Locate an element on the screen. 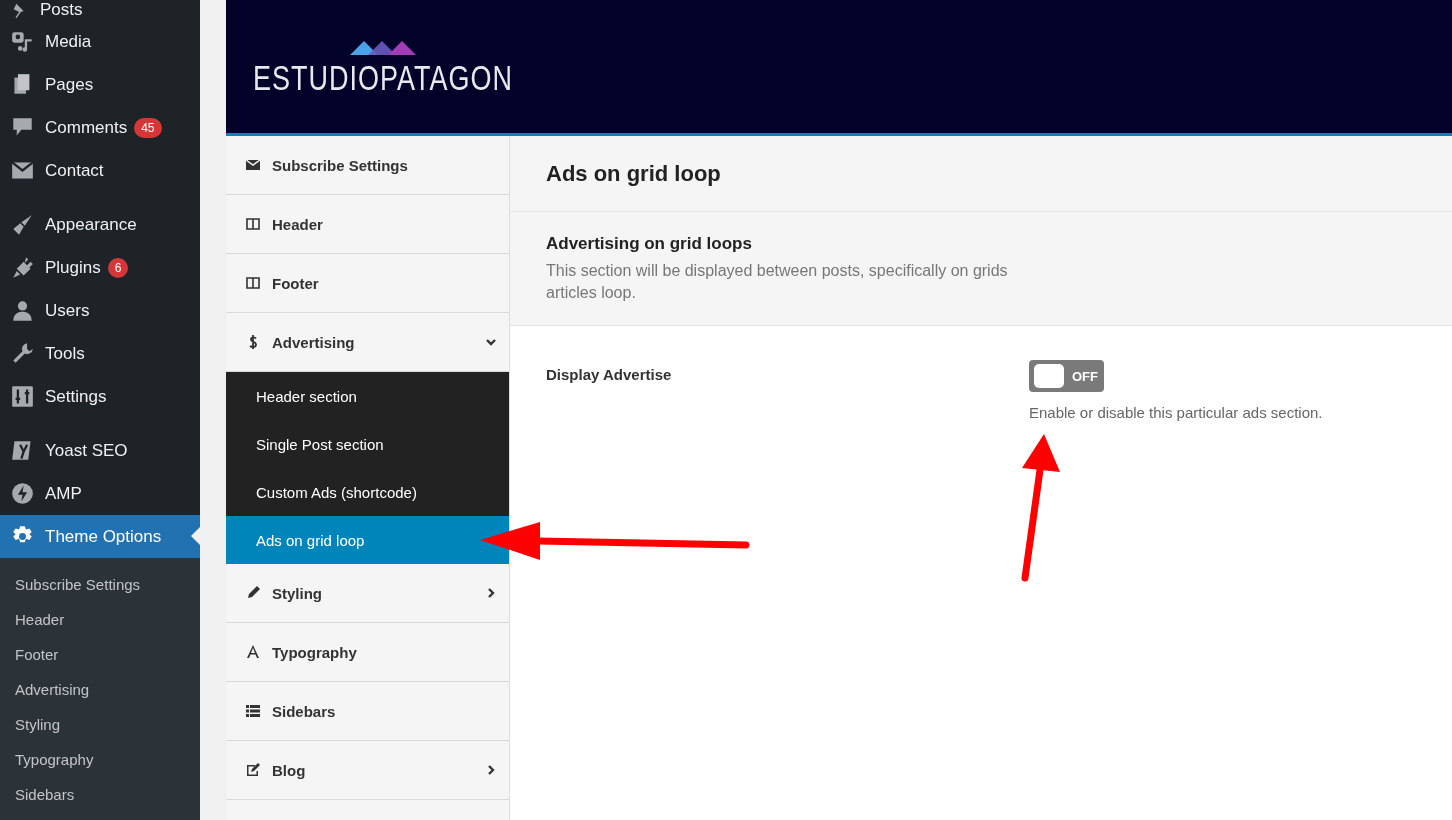 The width and height of the screenshot is (1452, 820). pencil-icon is located at coordinates (253, 593).